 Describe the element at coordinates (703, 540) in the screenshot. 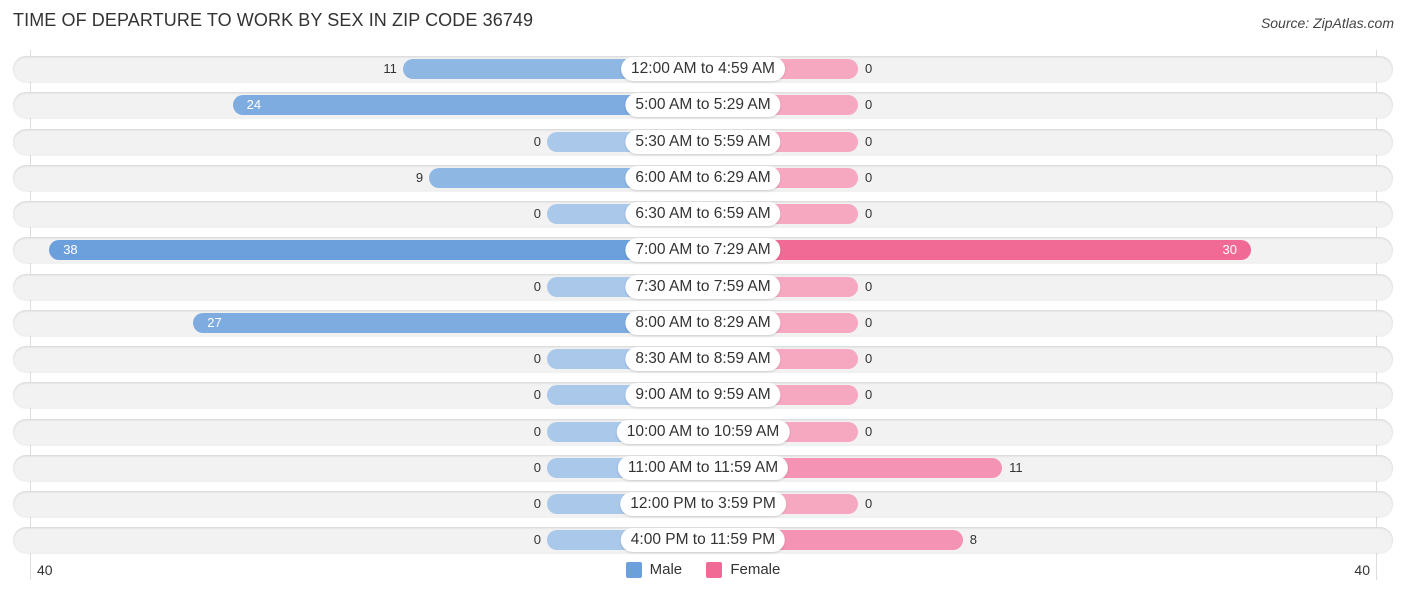

I see `category-label: 4:00 PM to 11:59 PM` at that location.